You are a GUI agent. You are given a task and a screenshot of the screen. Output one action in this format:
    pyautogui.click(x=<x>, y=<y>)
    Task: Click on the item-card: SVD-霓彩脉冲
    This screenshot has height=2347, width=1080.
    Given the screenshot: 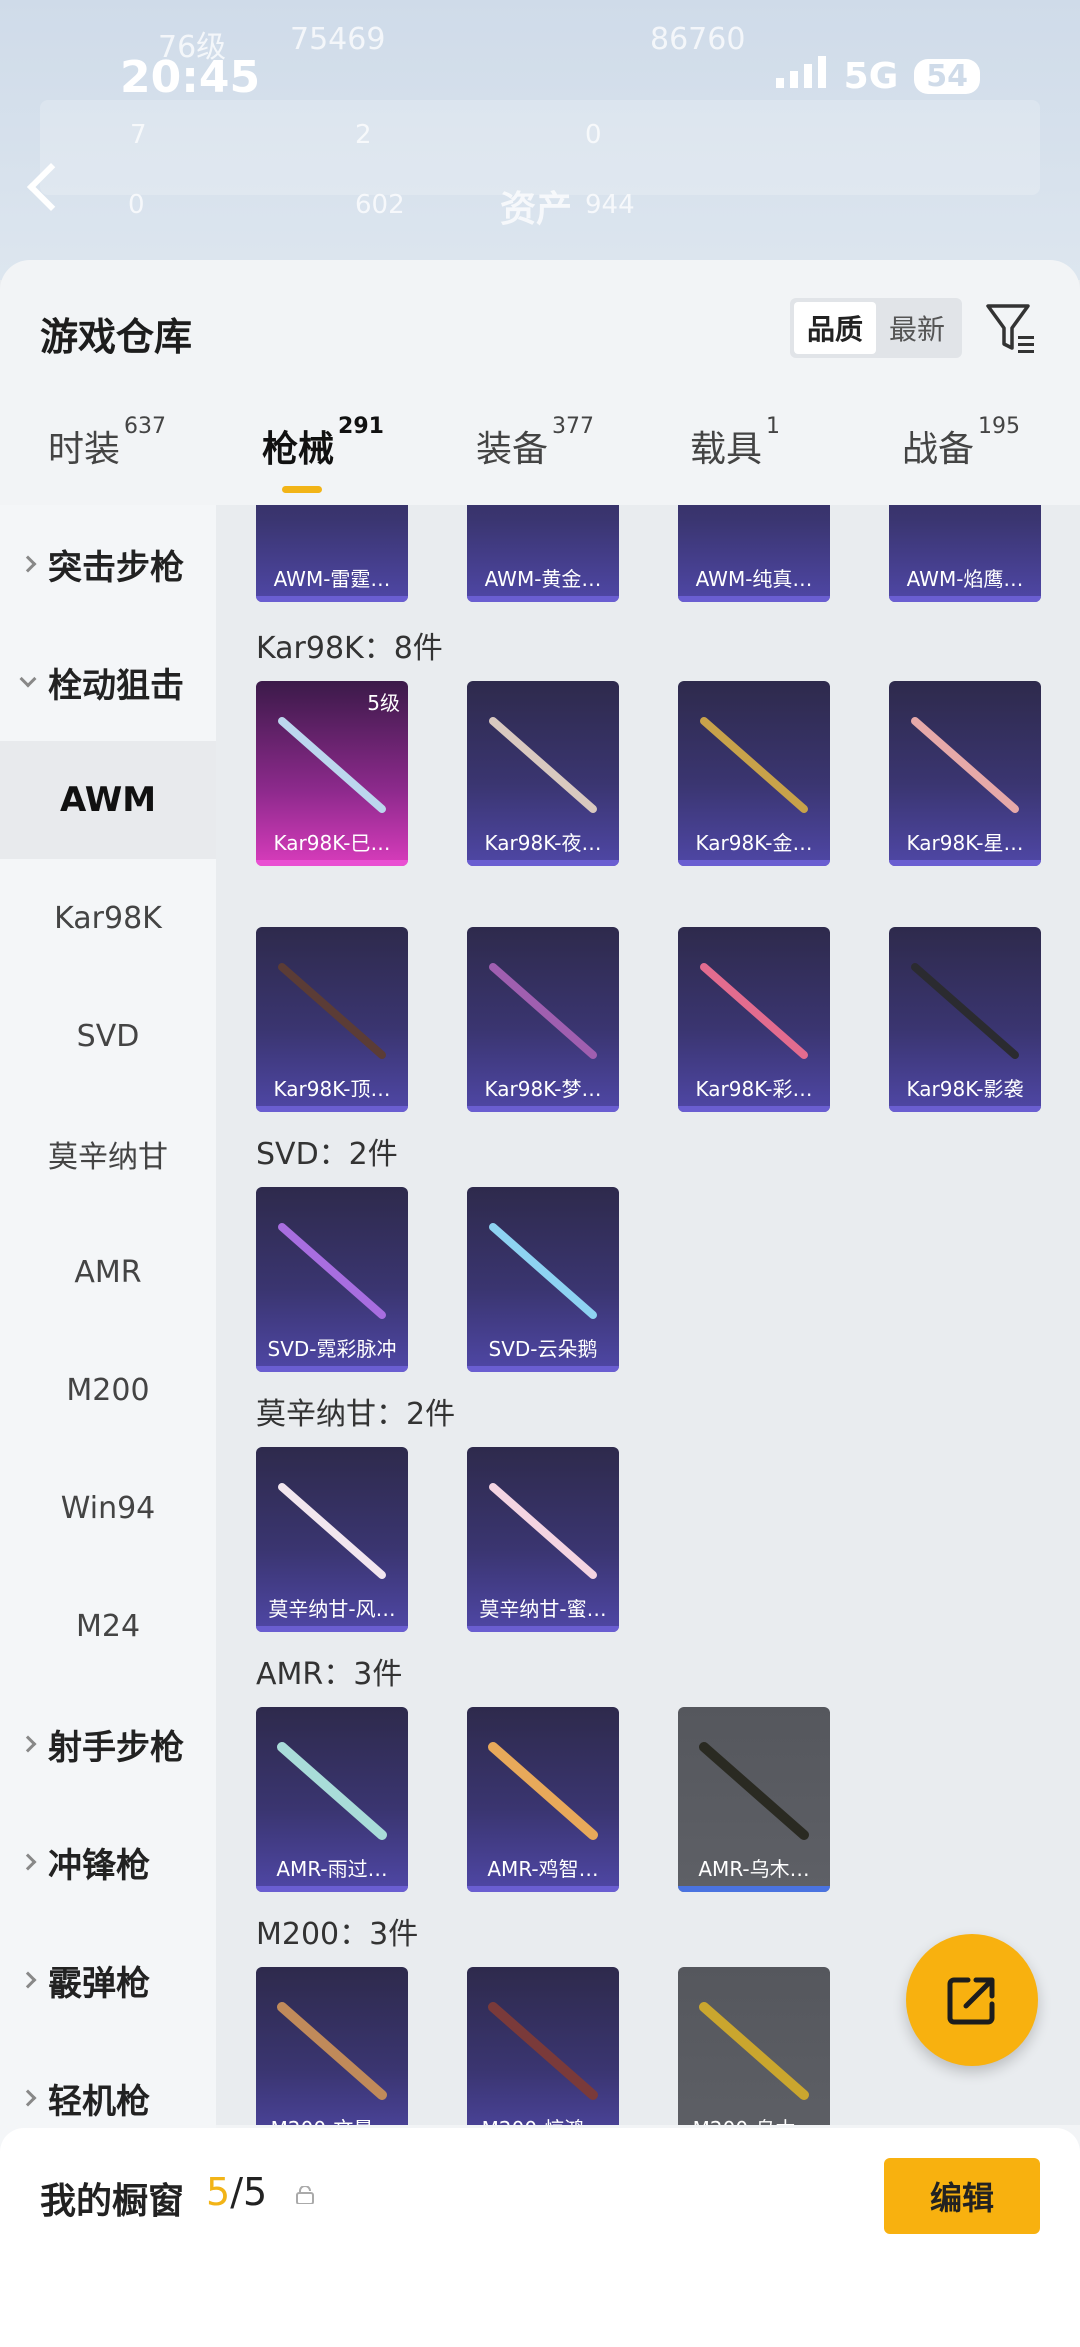 What is the action you would take?
    pyautogui.click(x=332, y=1279)
    